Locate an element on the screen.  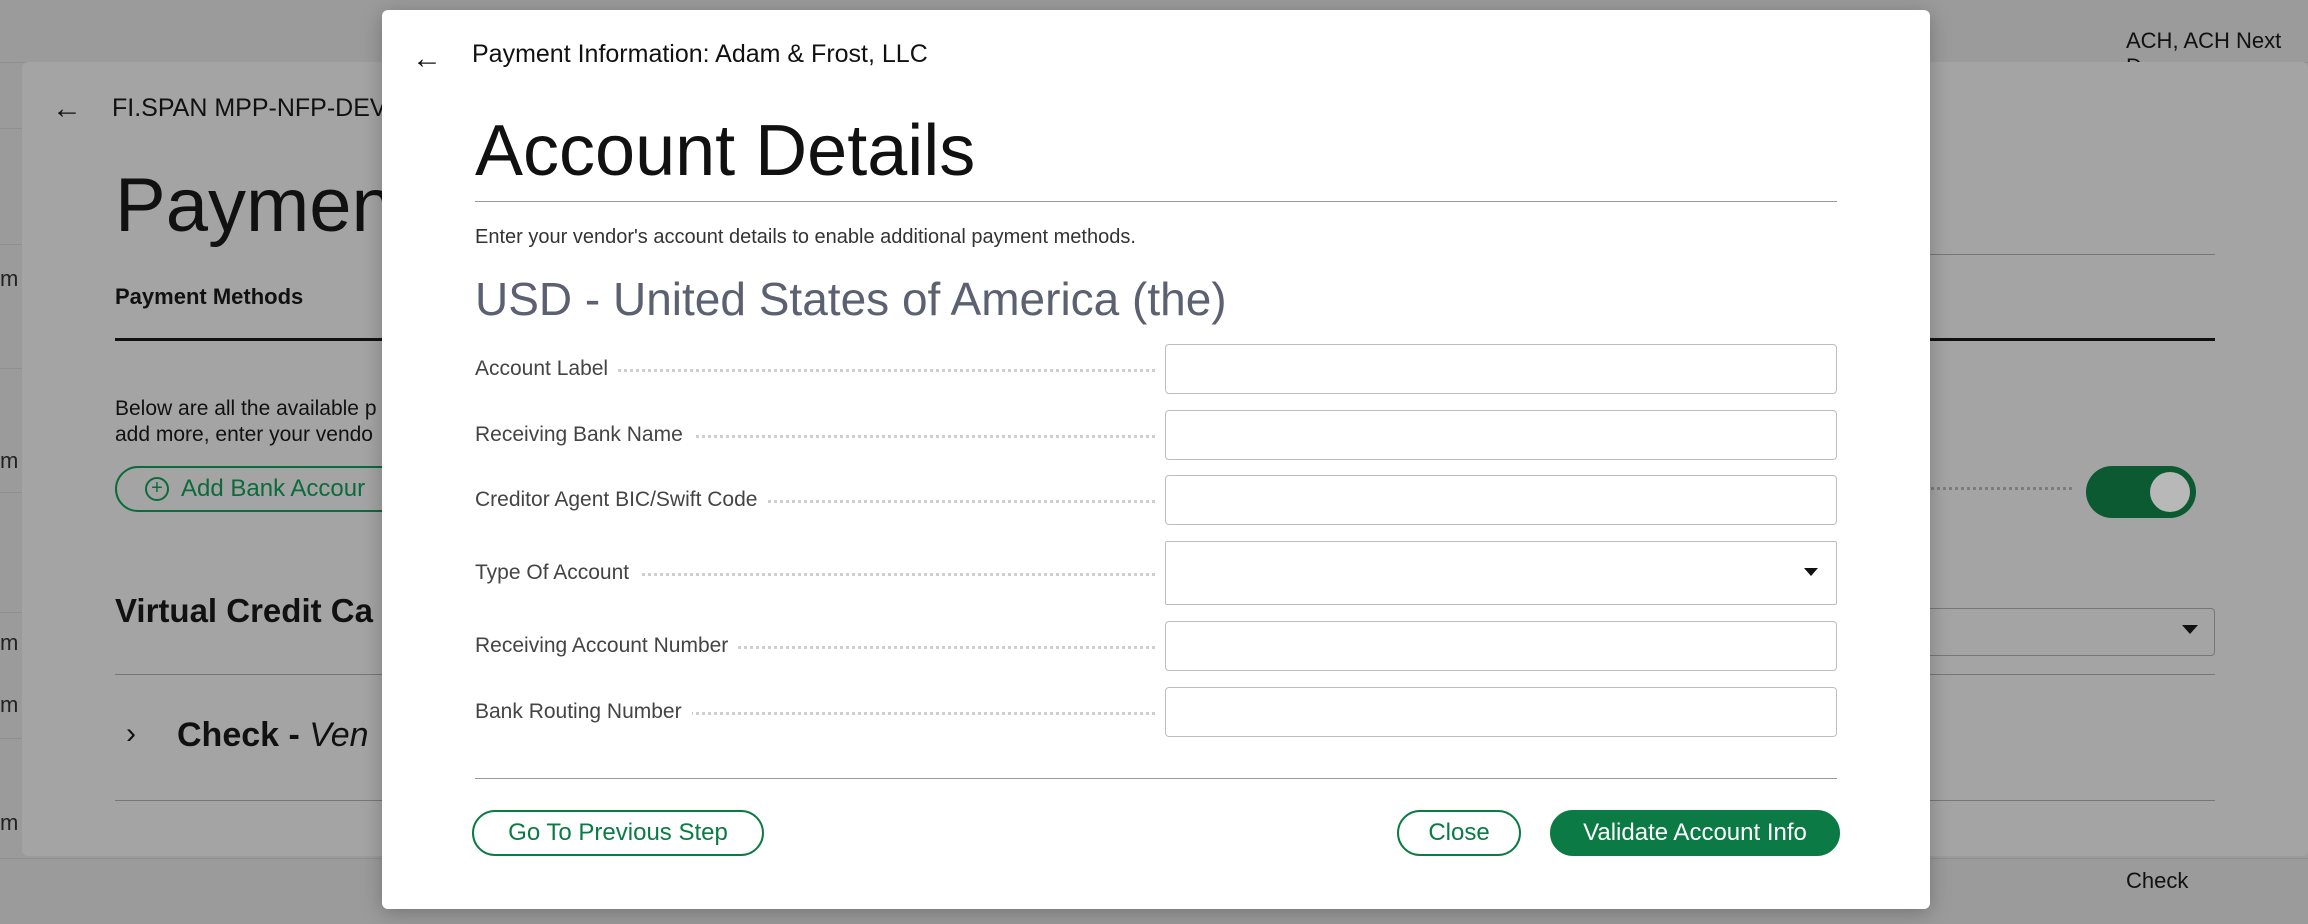
bank-routing-number-input is located at coordinates (1501, 712).